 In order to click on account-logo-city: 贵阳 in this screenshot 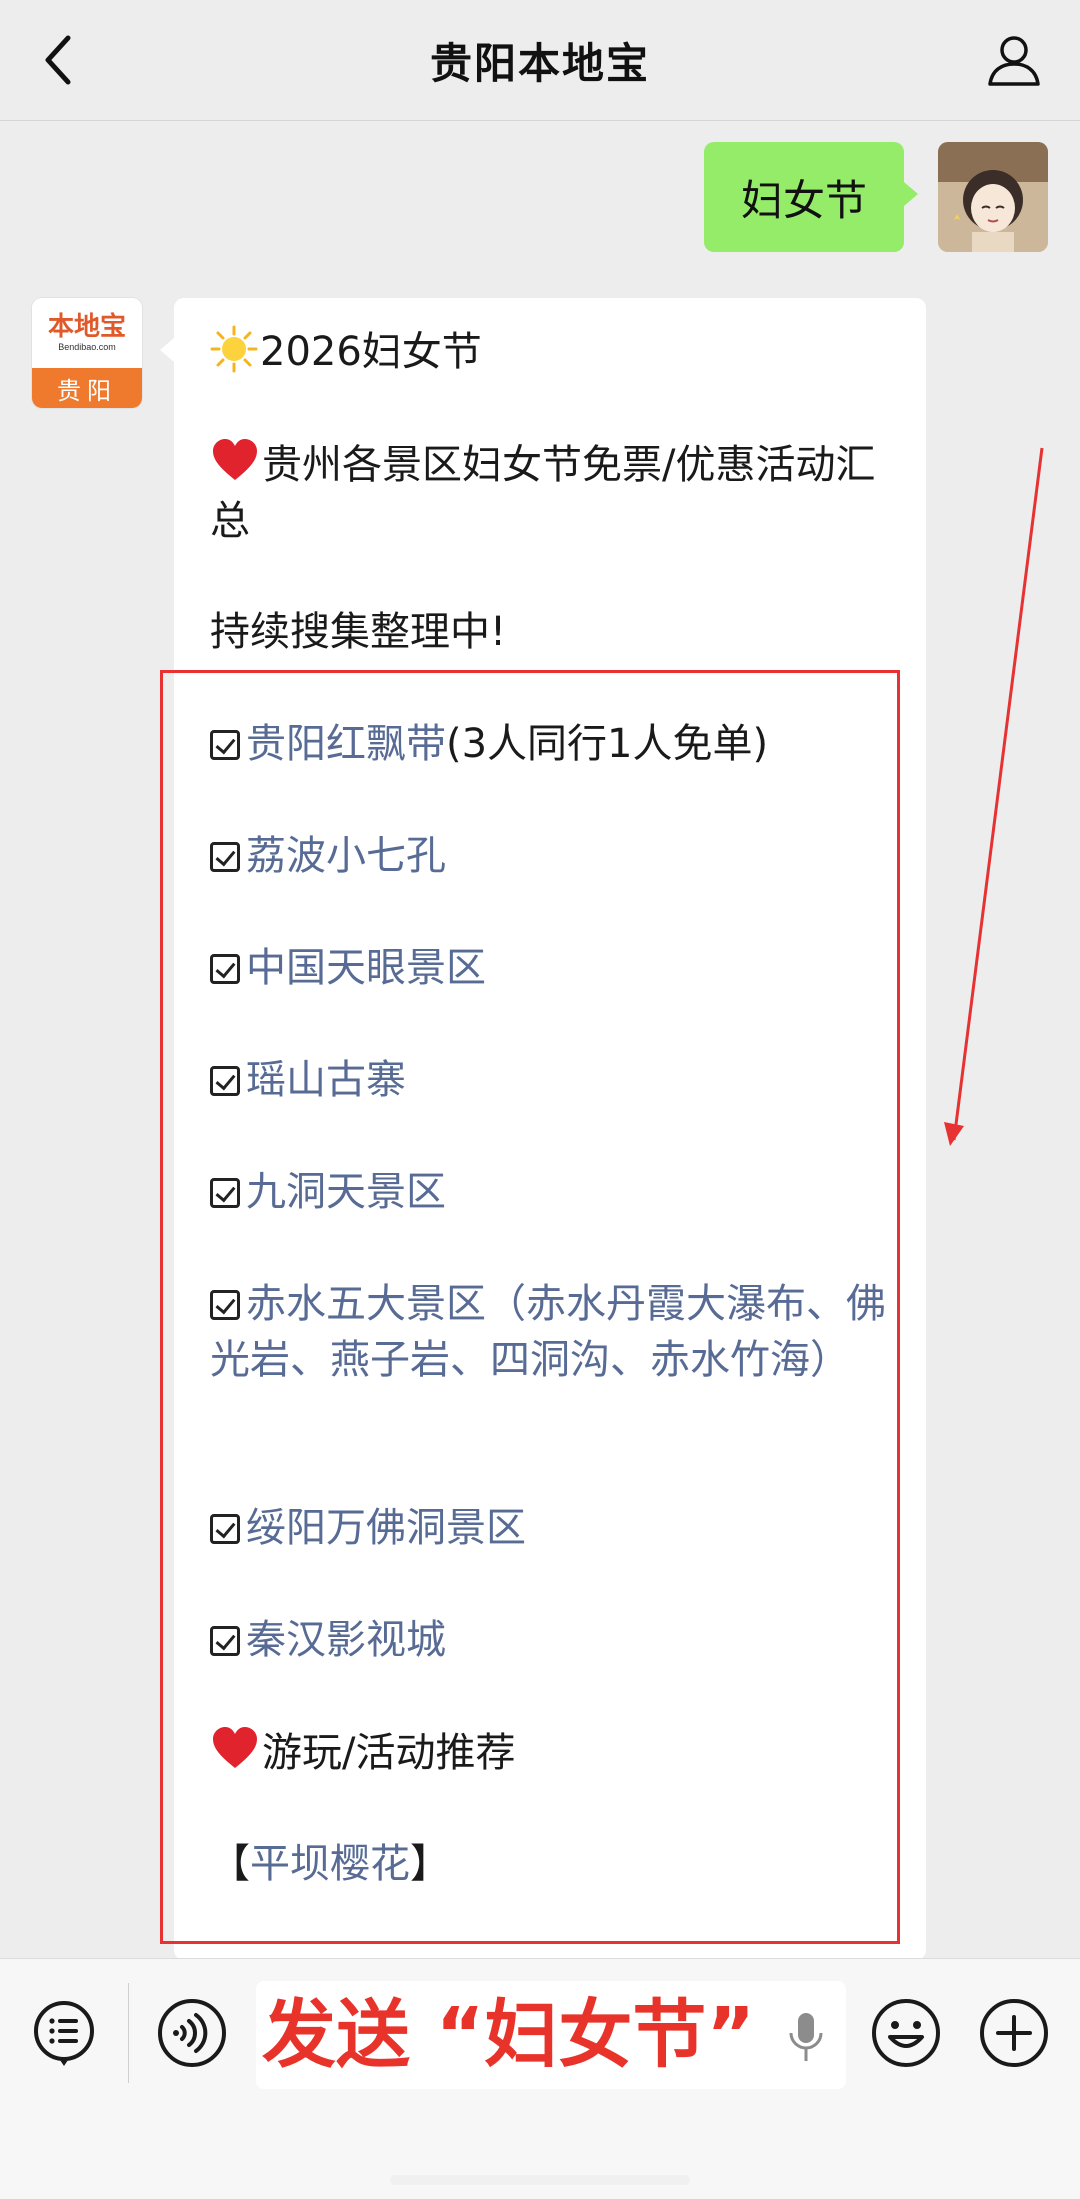, I will do `click(87, 388)`.